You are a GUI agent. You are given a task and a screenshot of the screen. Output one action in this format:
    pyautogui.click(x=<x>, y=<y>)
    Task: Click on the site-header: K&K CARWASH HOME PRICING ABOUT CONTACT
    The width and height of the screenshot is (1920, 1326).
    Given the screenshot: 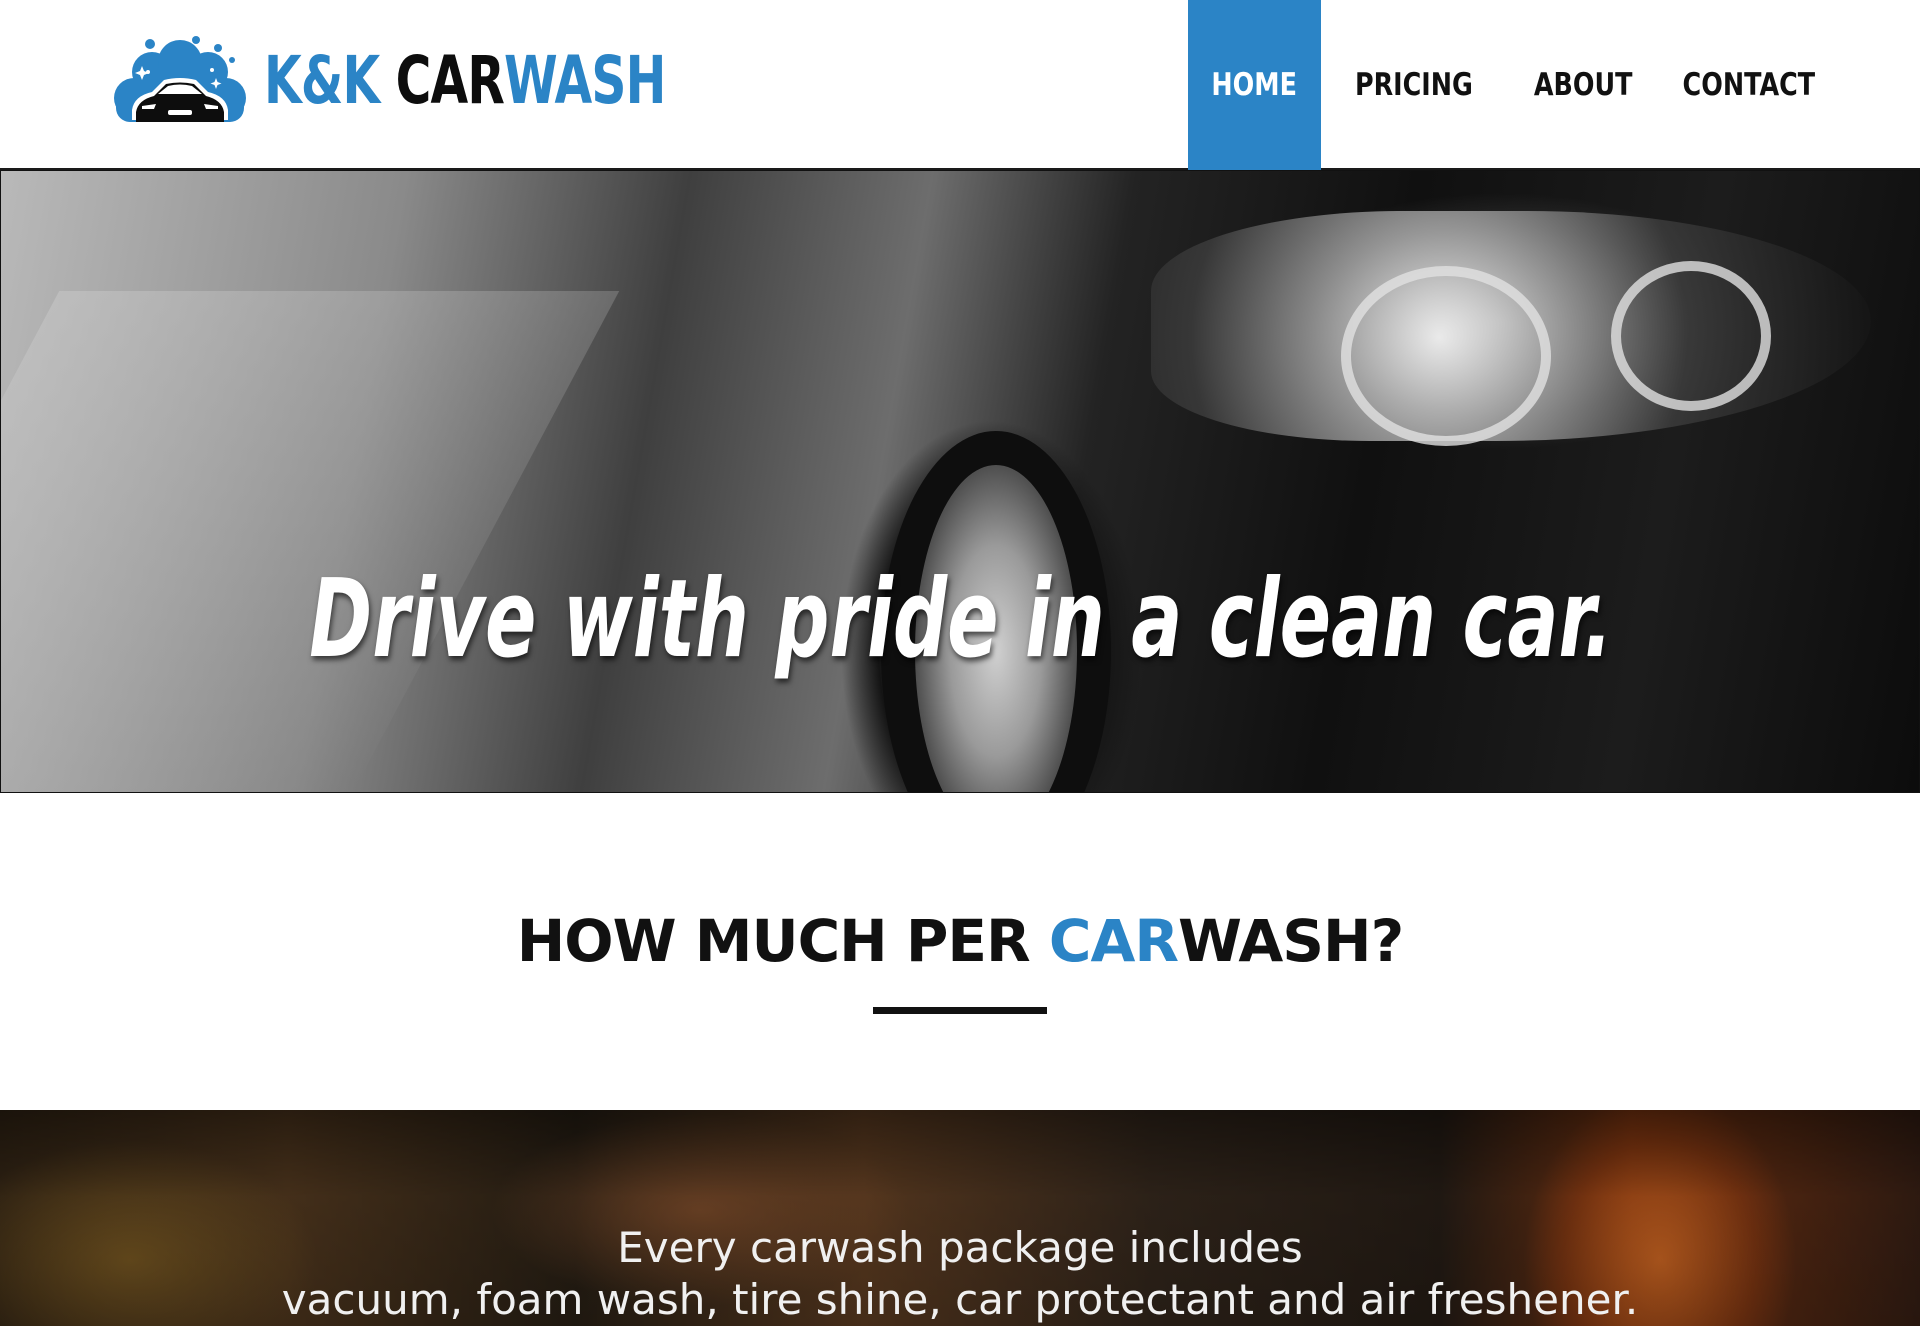 What is the action you would take?
    pyautogui.click(x=960, y=85)
    